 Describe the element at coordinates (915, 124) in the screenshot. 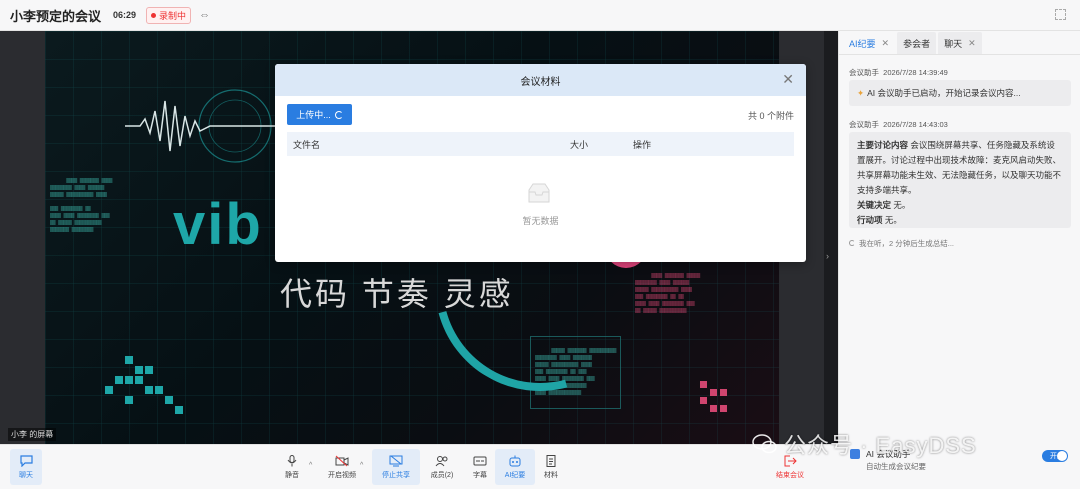

I see `message-time: 2026/7/28 14:43:03` at that location.